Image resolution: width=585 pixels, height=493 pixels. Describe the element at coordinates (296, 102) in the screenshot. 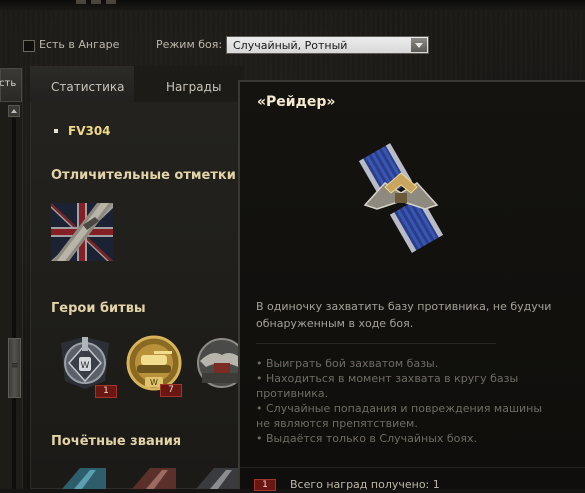

I see `award-title: «Рейдер»` at that location.